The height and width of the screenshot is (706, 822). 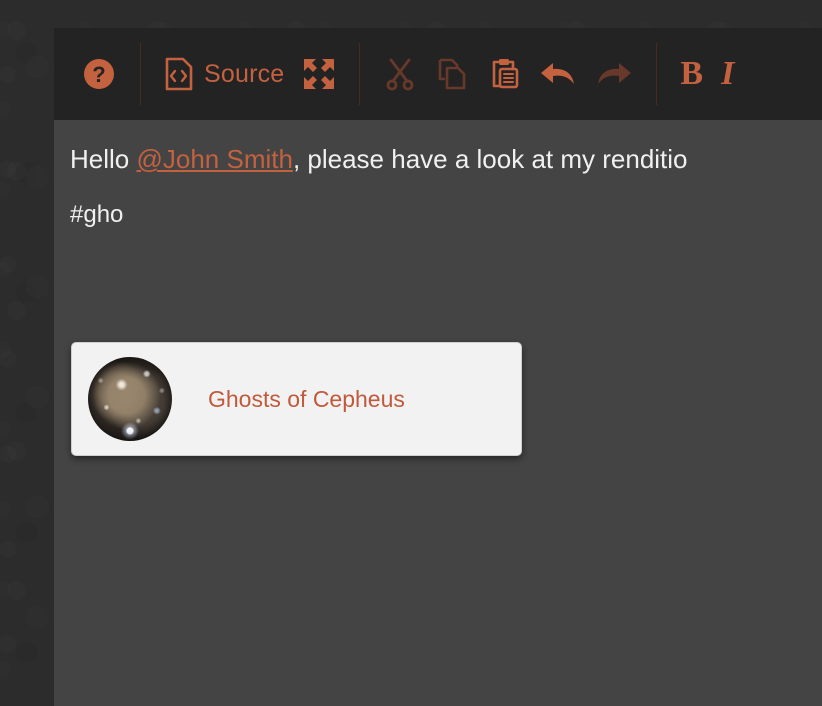 I want to click on maximize-arrows-icon, so click(x=319, y=74).